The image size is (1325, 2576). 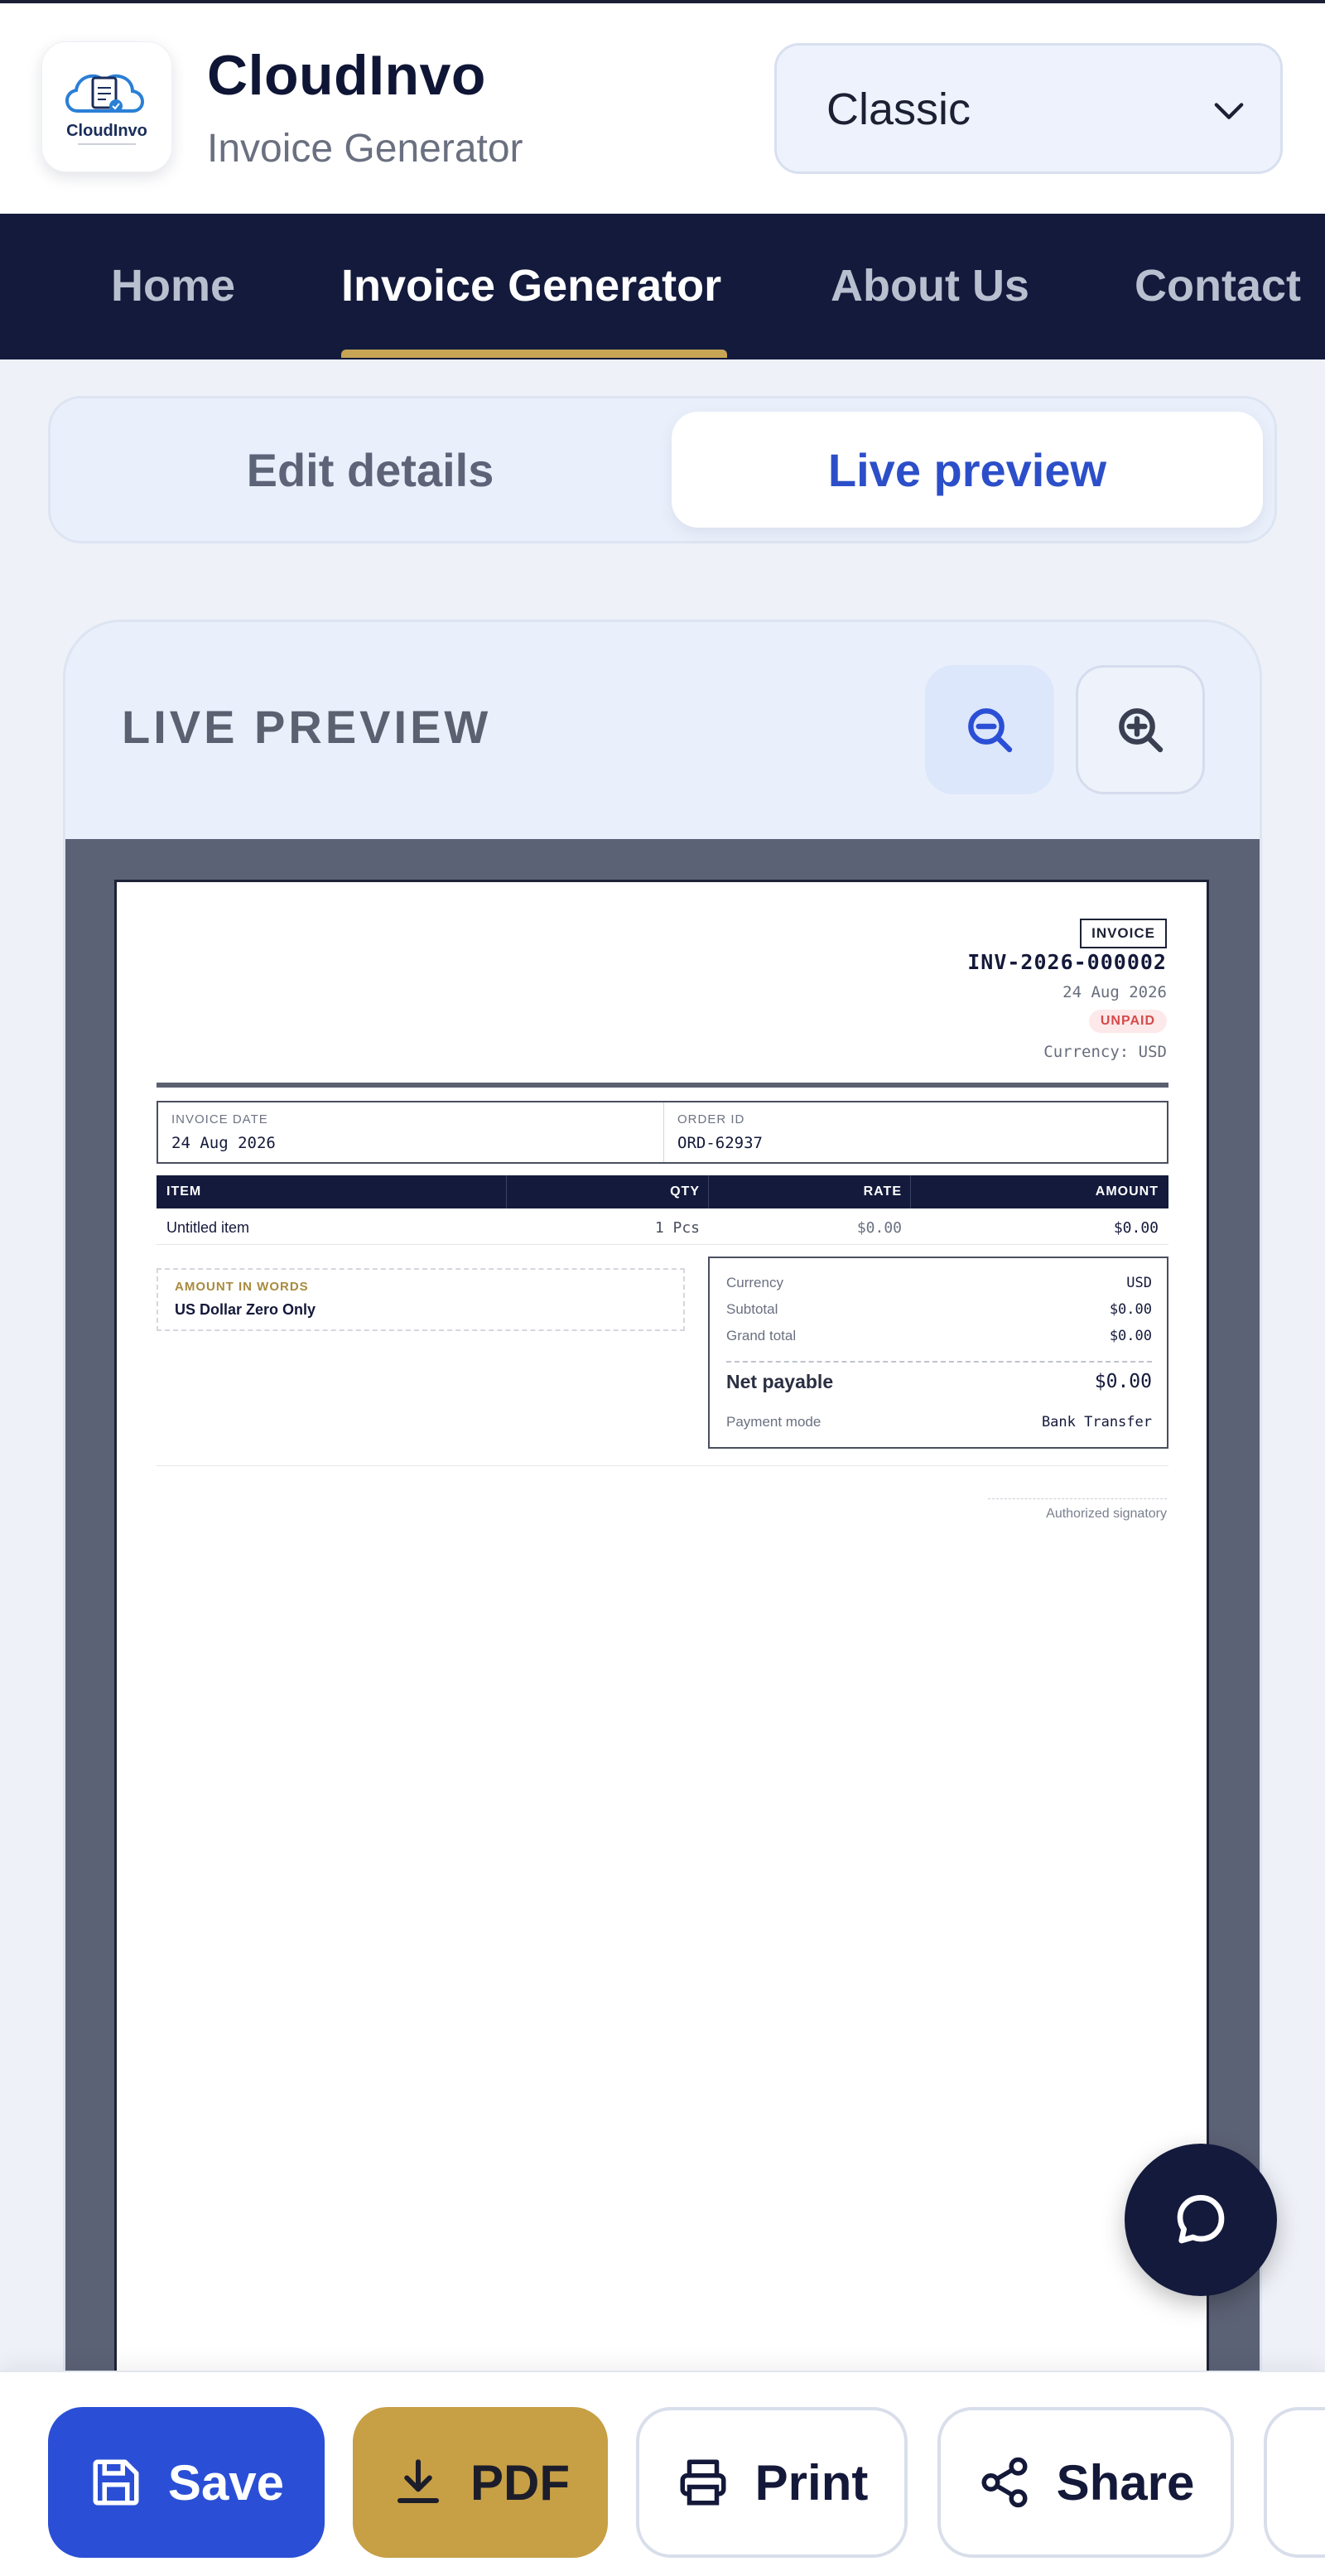 I want to click on zoom-out-button, so click(x=989, y=729).